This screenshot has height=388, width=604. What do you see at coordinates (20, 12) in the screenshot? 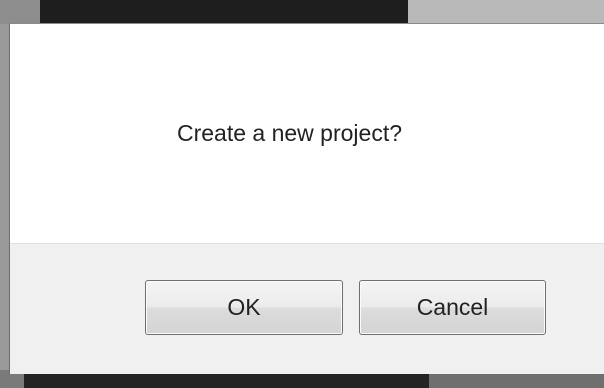
I see `background-app-top-left` at bounding box center [20, 12].